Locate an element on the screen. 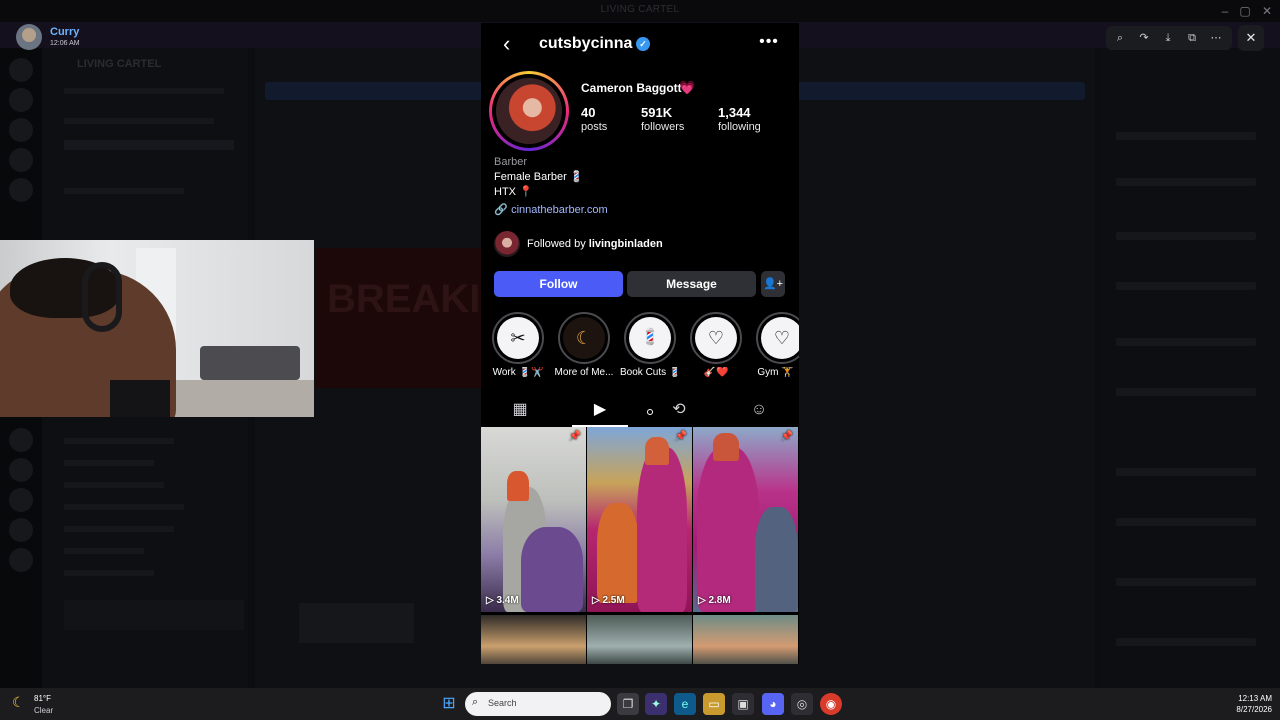  store-icon: ▣ is located at coordinates (743, 704).